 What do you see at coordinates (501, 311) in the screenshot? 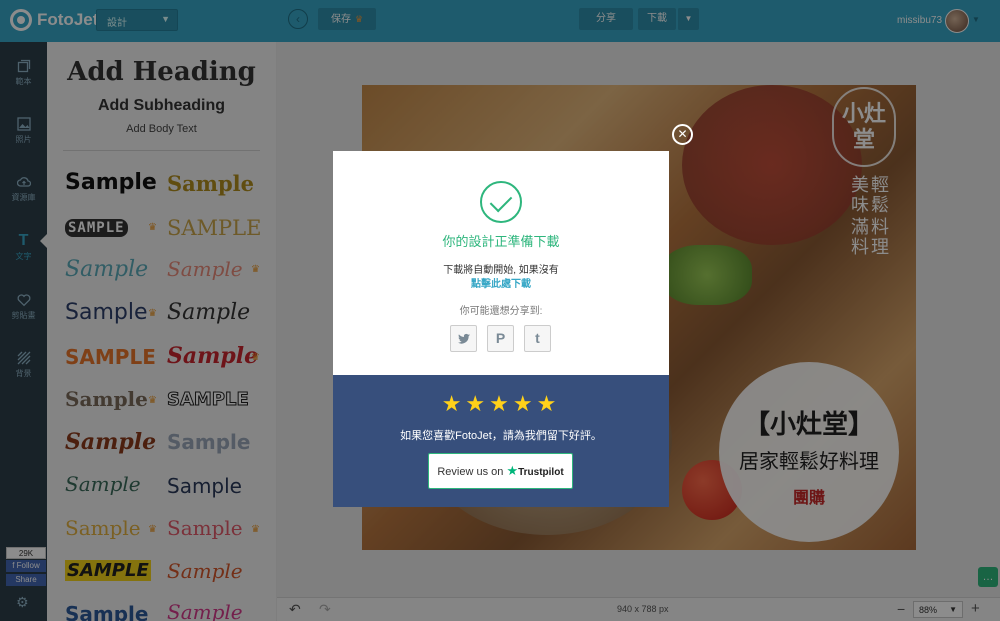
I see `share-prompt: 你可能還想分享到:` at bounding box center [501, 311].